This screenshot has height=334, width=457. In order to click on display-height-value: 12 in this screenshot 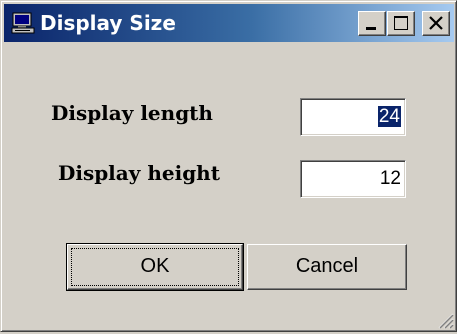, I will do `click(390, 178)`.